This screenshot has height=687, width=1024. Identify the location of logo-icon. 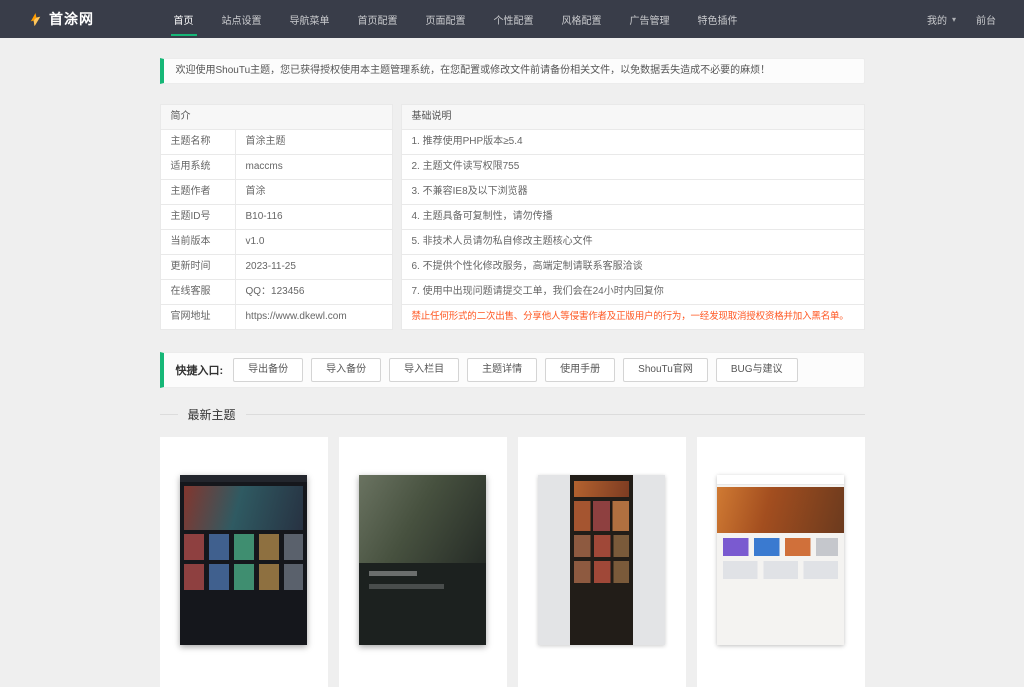
(35, 19).